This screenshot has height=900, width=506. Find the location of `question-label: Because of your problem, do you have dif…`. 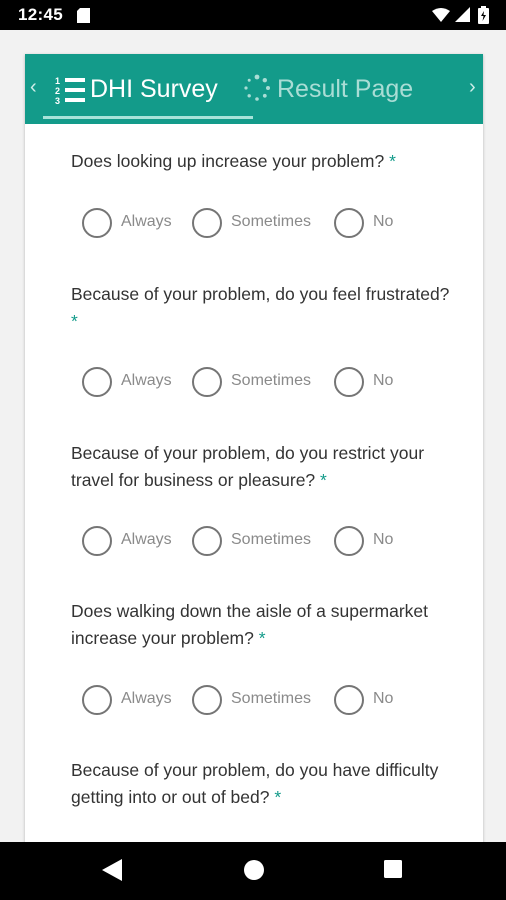

question-label: Because of your problem, do you have dif… is located at coordinates (255, 783).